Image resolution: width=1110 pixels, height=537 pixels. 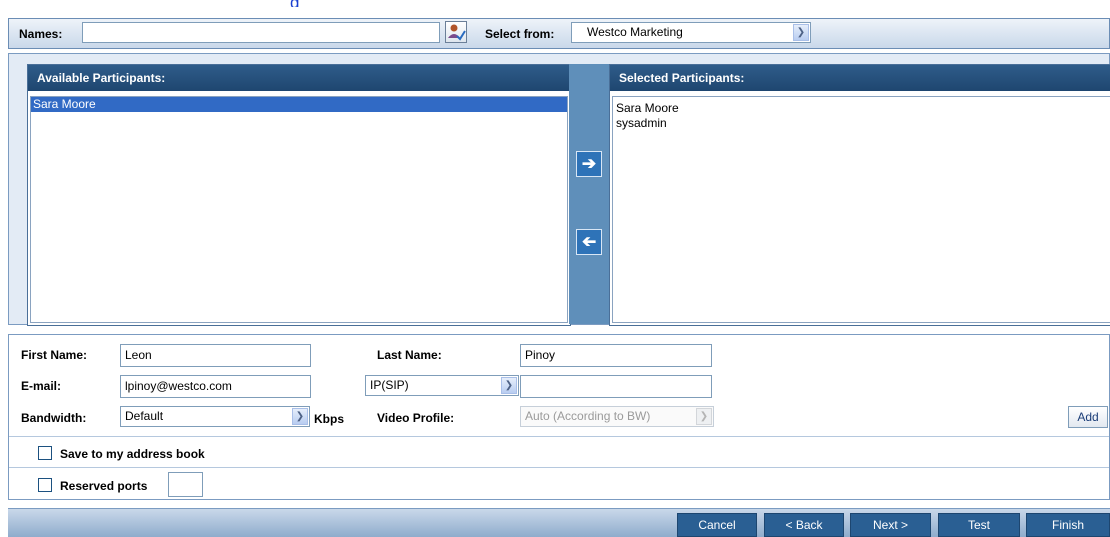 I want to click on names-label: Names:, so click(x=41, y=34).